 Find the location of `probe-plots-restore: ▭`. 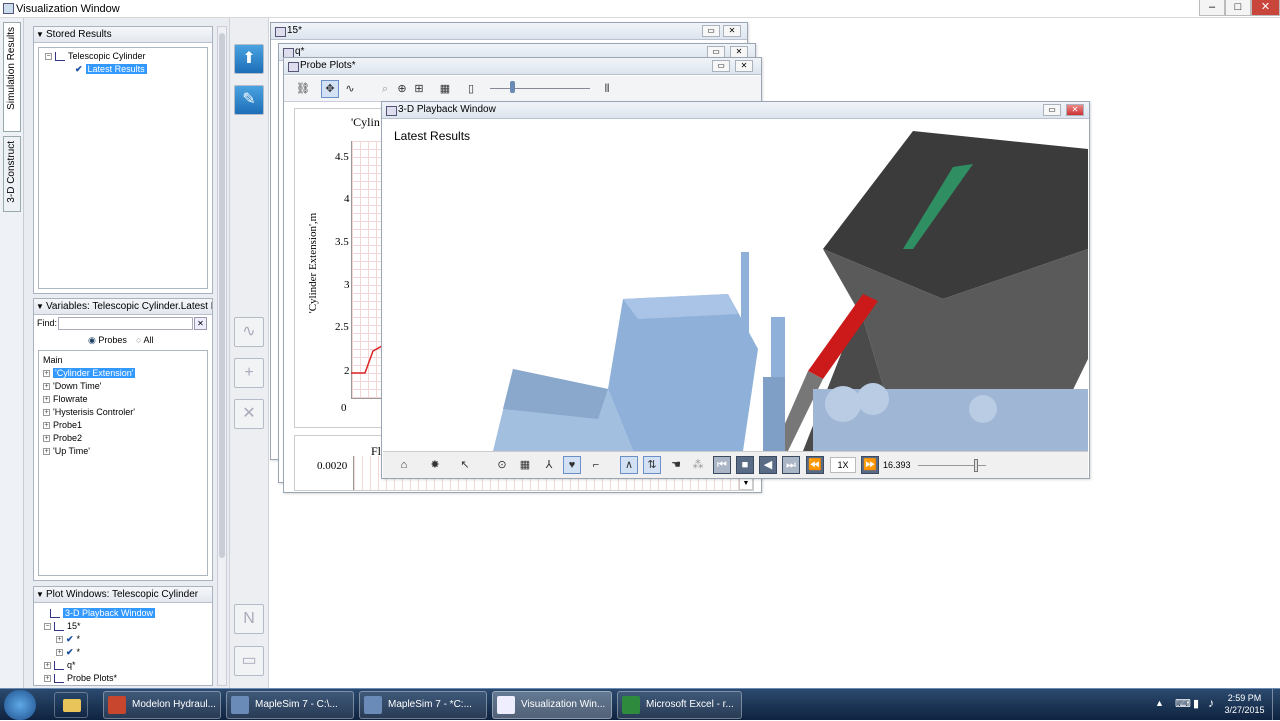

probe-plots-restore: ▭ is located at coordinates (721, 66).